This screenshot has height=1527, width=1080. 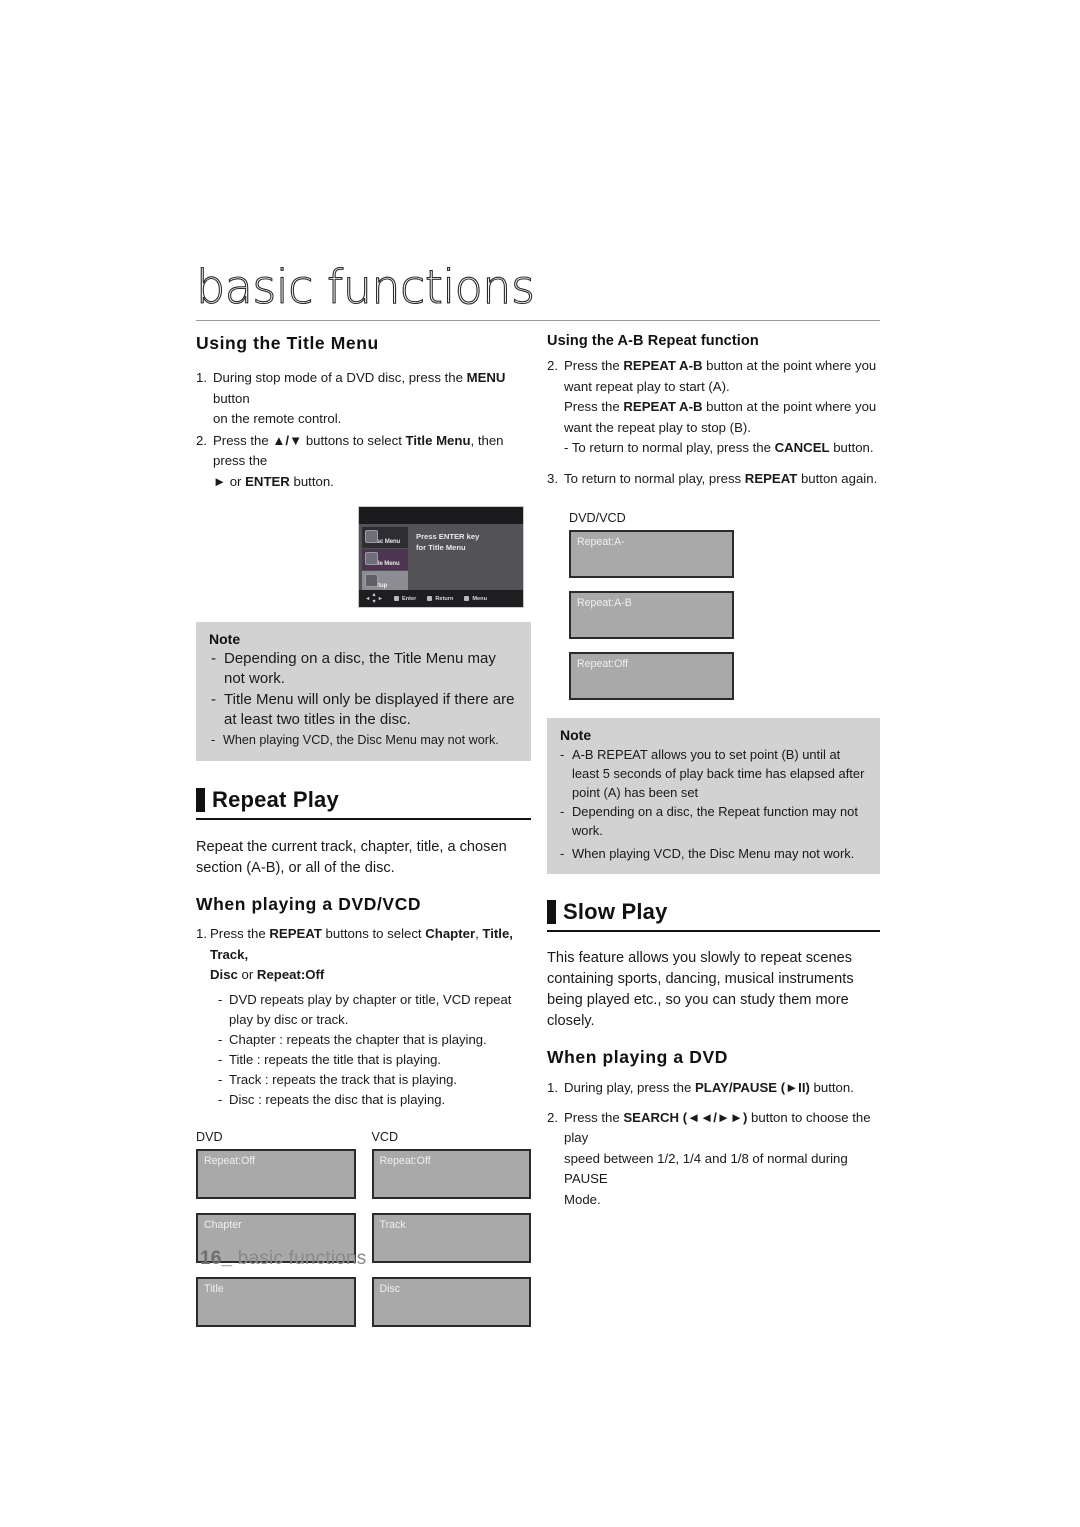 I want to click on osd-value-box: Repeat:A-, so click(x=651, y=554).